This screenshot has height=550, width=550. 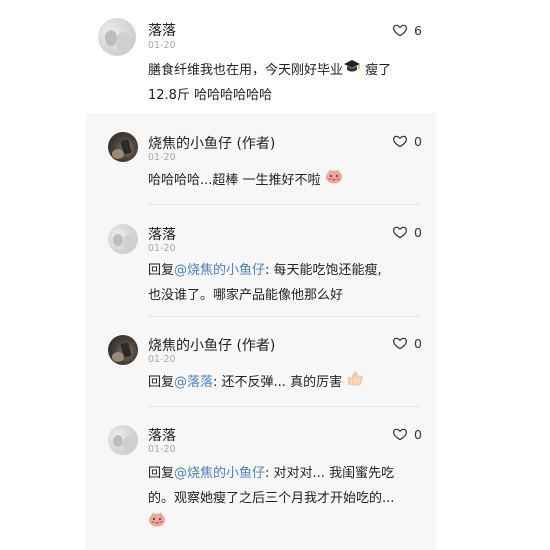 I want to click on thumbs-up-icon, so click(x=355, y=382).